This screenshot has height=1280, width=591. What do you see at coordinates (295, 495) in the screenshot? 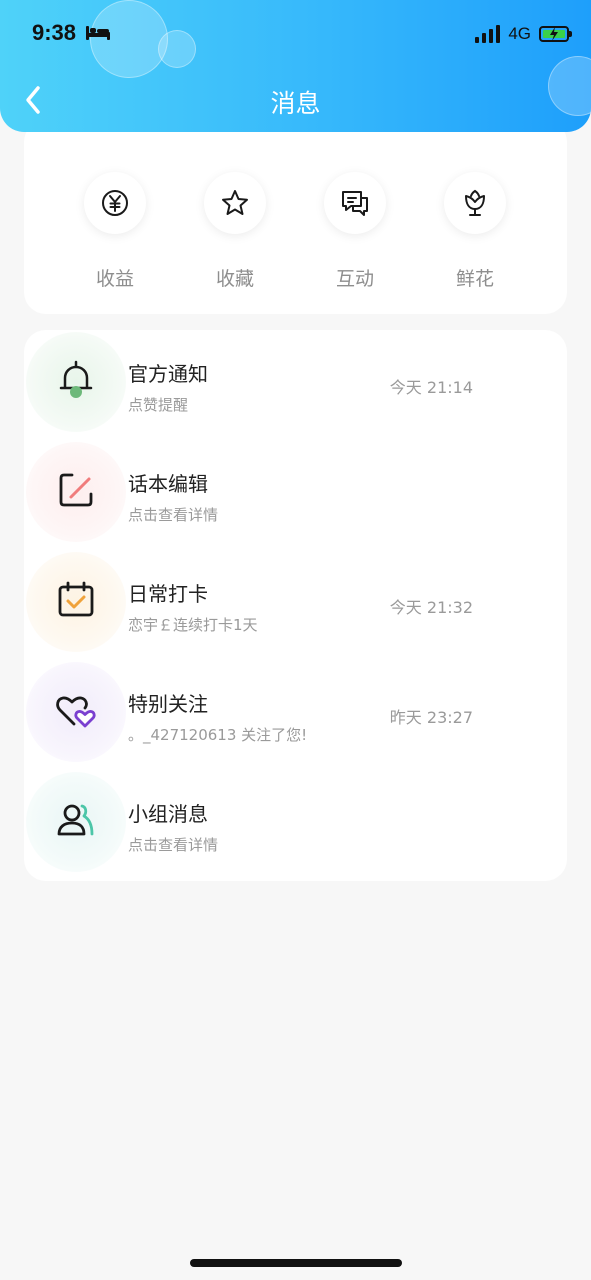
I see `message-item-script-editor: 话本编辑 点击查看详情` at bounding box center [295, 495].